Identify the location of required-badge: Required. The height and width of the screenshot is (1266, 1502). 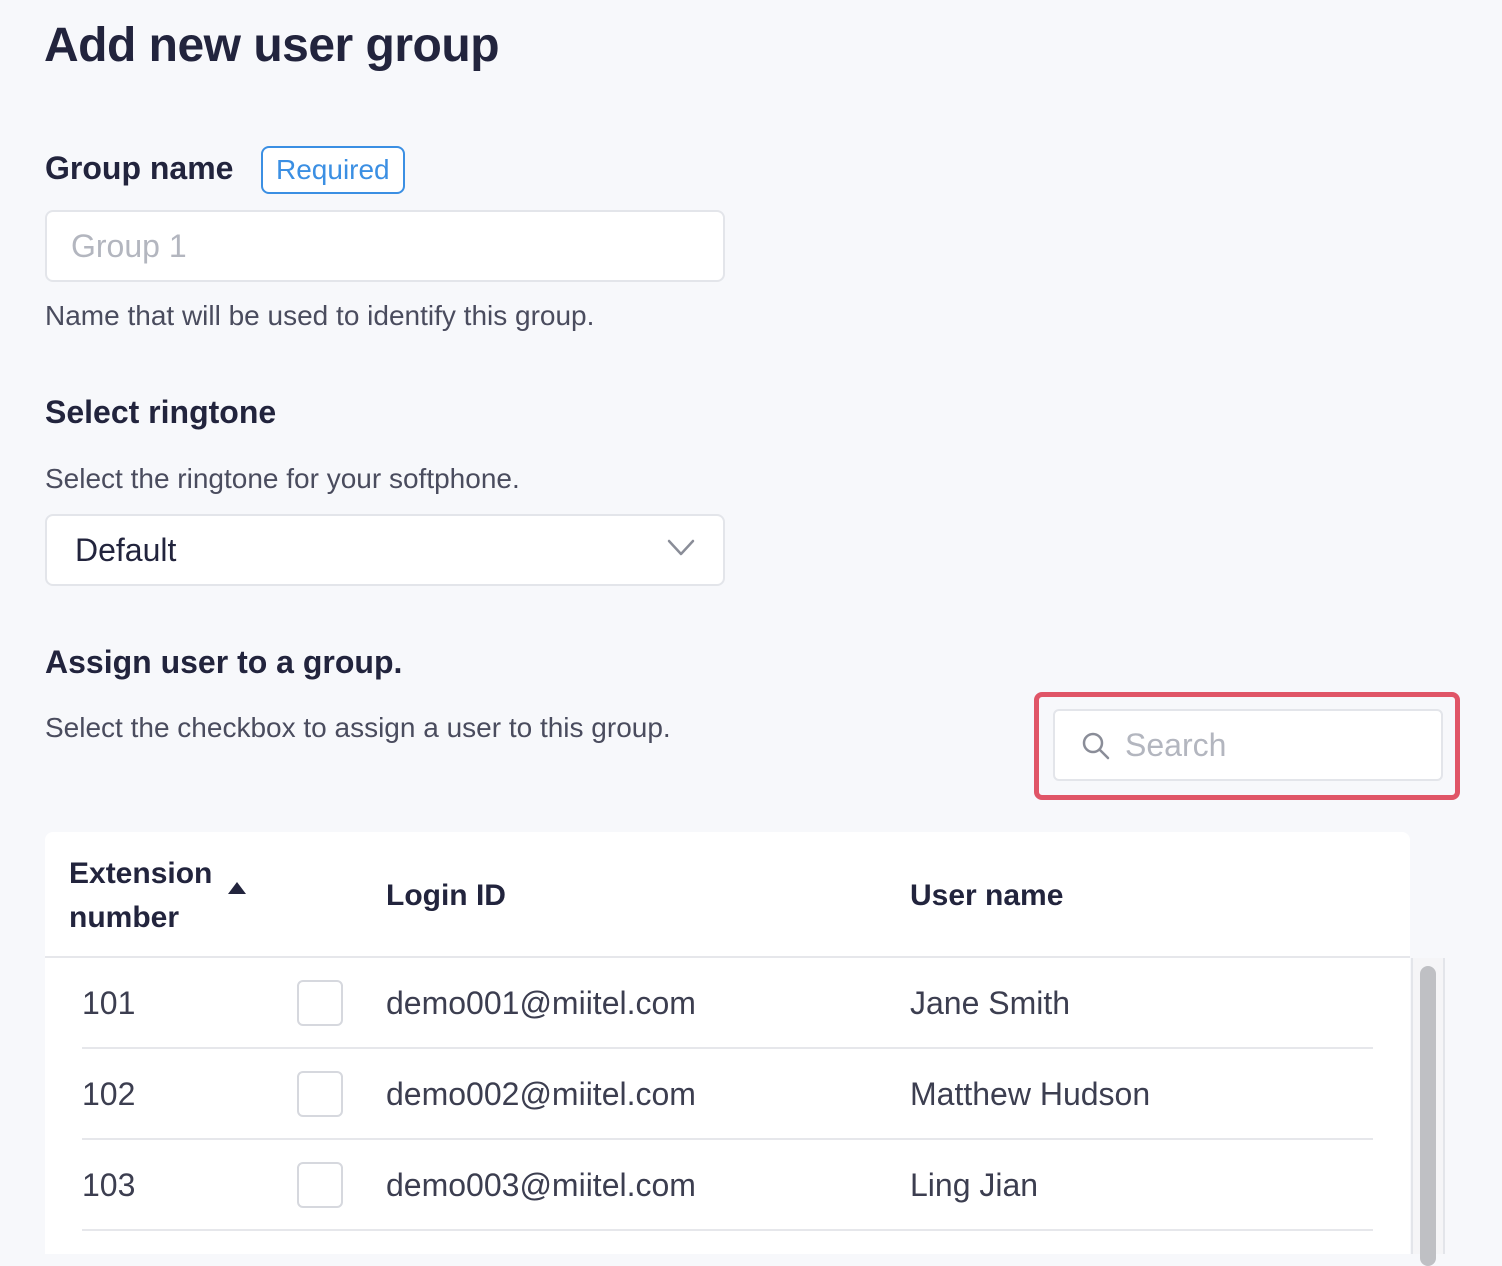
(333, 170).